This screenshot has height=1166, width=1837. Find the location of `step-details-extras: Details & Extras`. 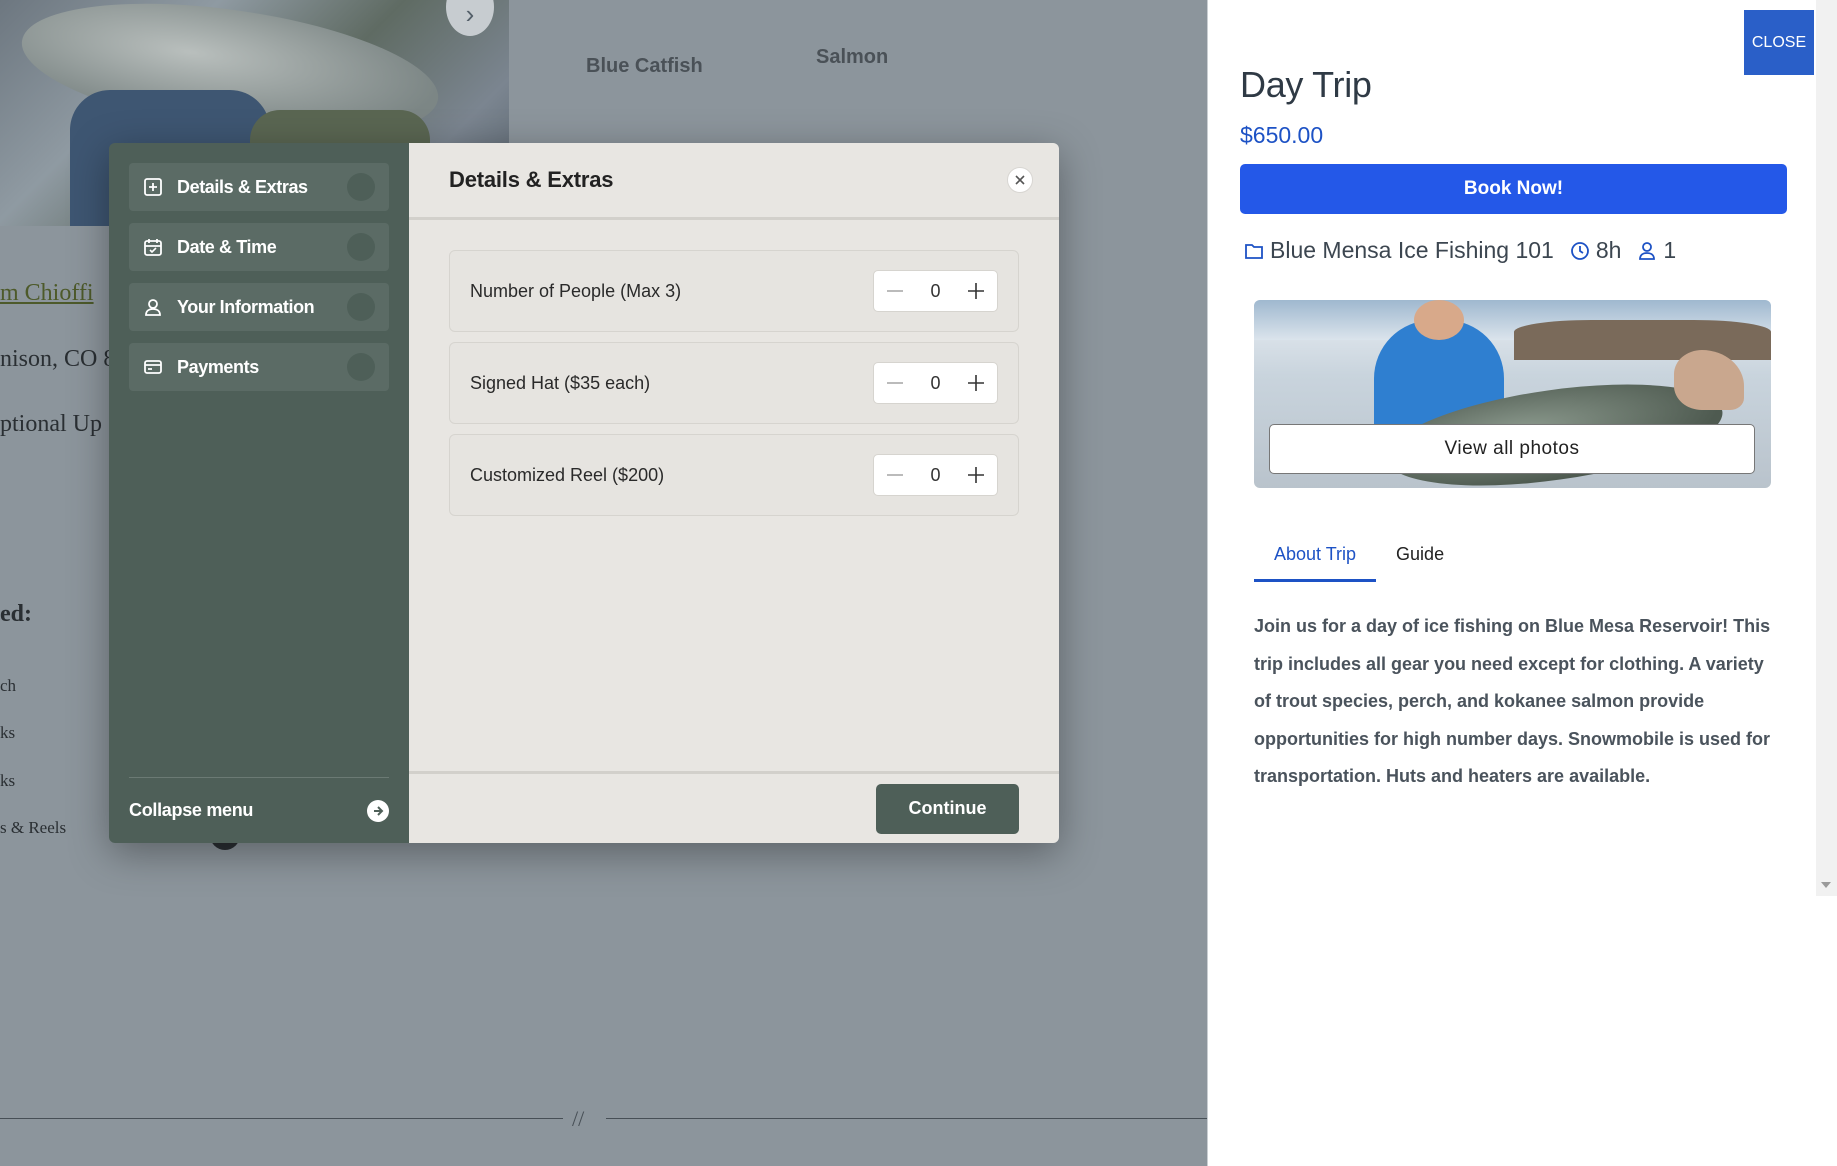

step-details-extras: Details & Extras is located at coordinates (259, 187).